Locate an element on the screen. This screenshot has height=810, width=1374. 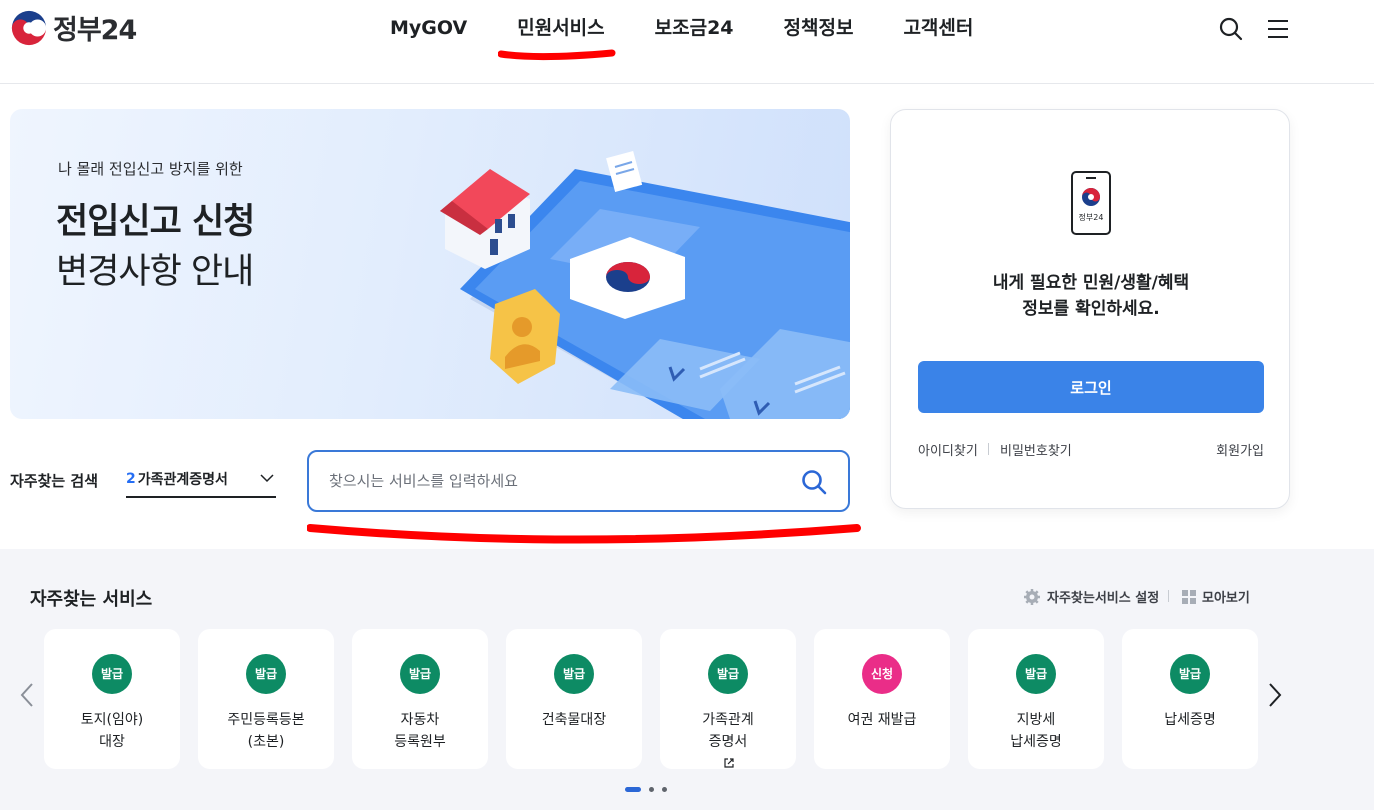
service-name-line2: 납세증명 is located at coordinates (1036, 742).